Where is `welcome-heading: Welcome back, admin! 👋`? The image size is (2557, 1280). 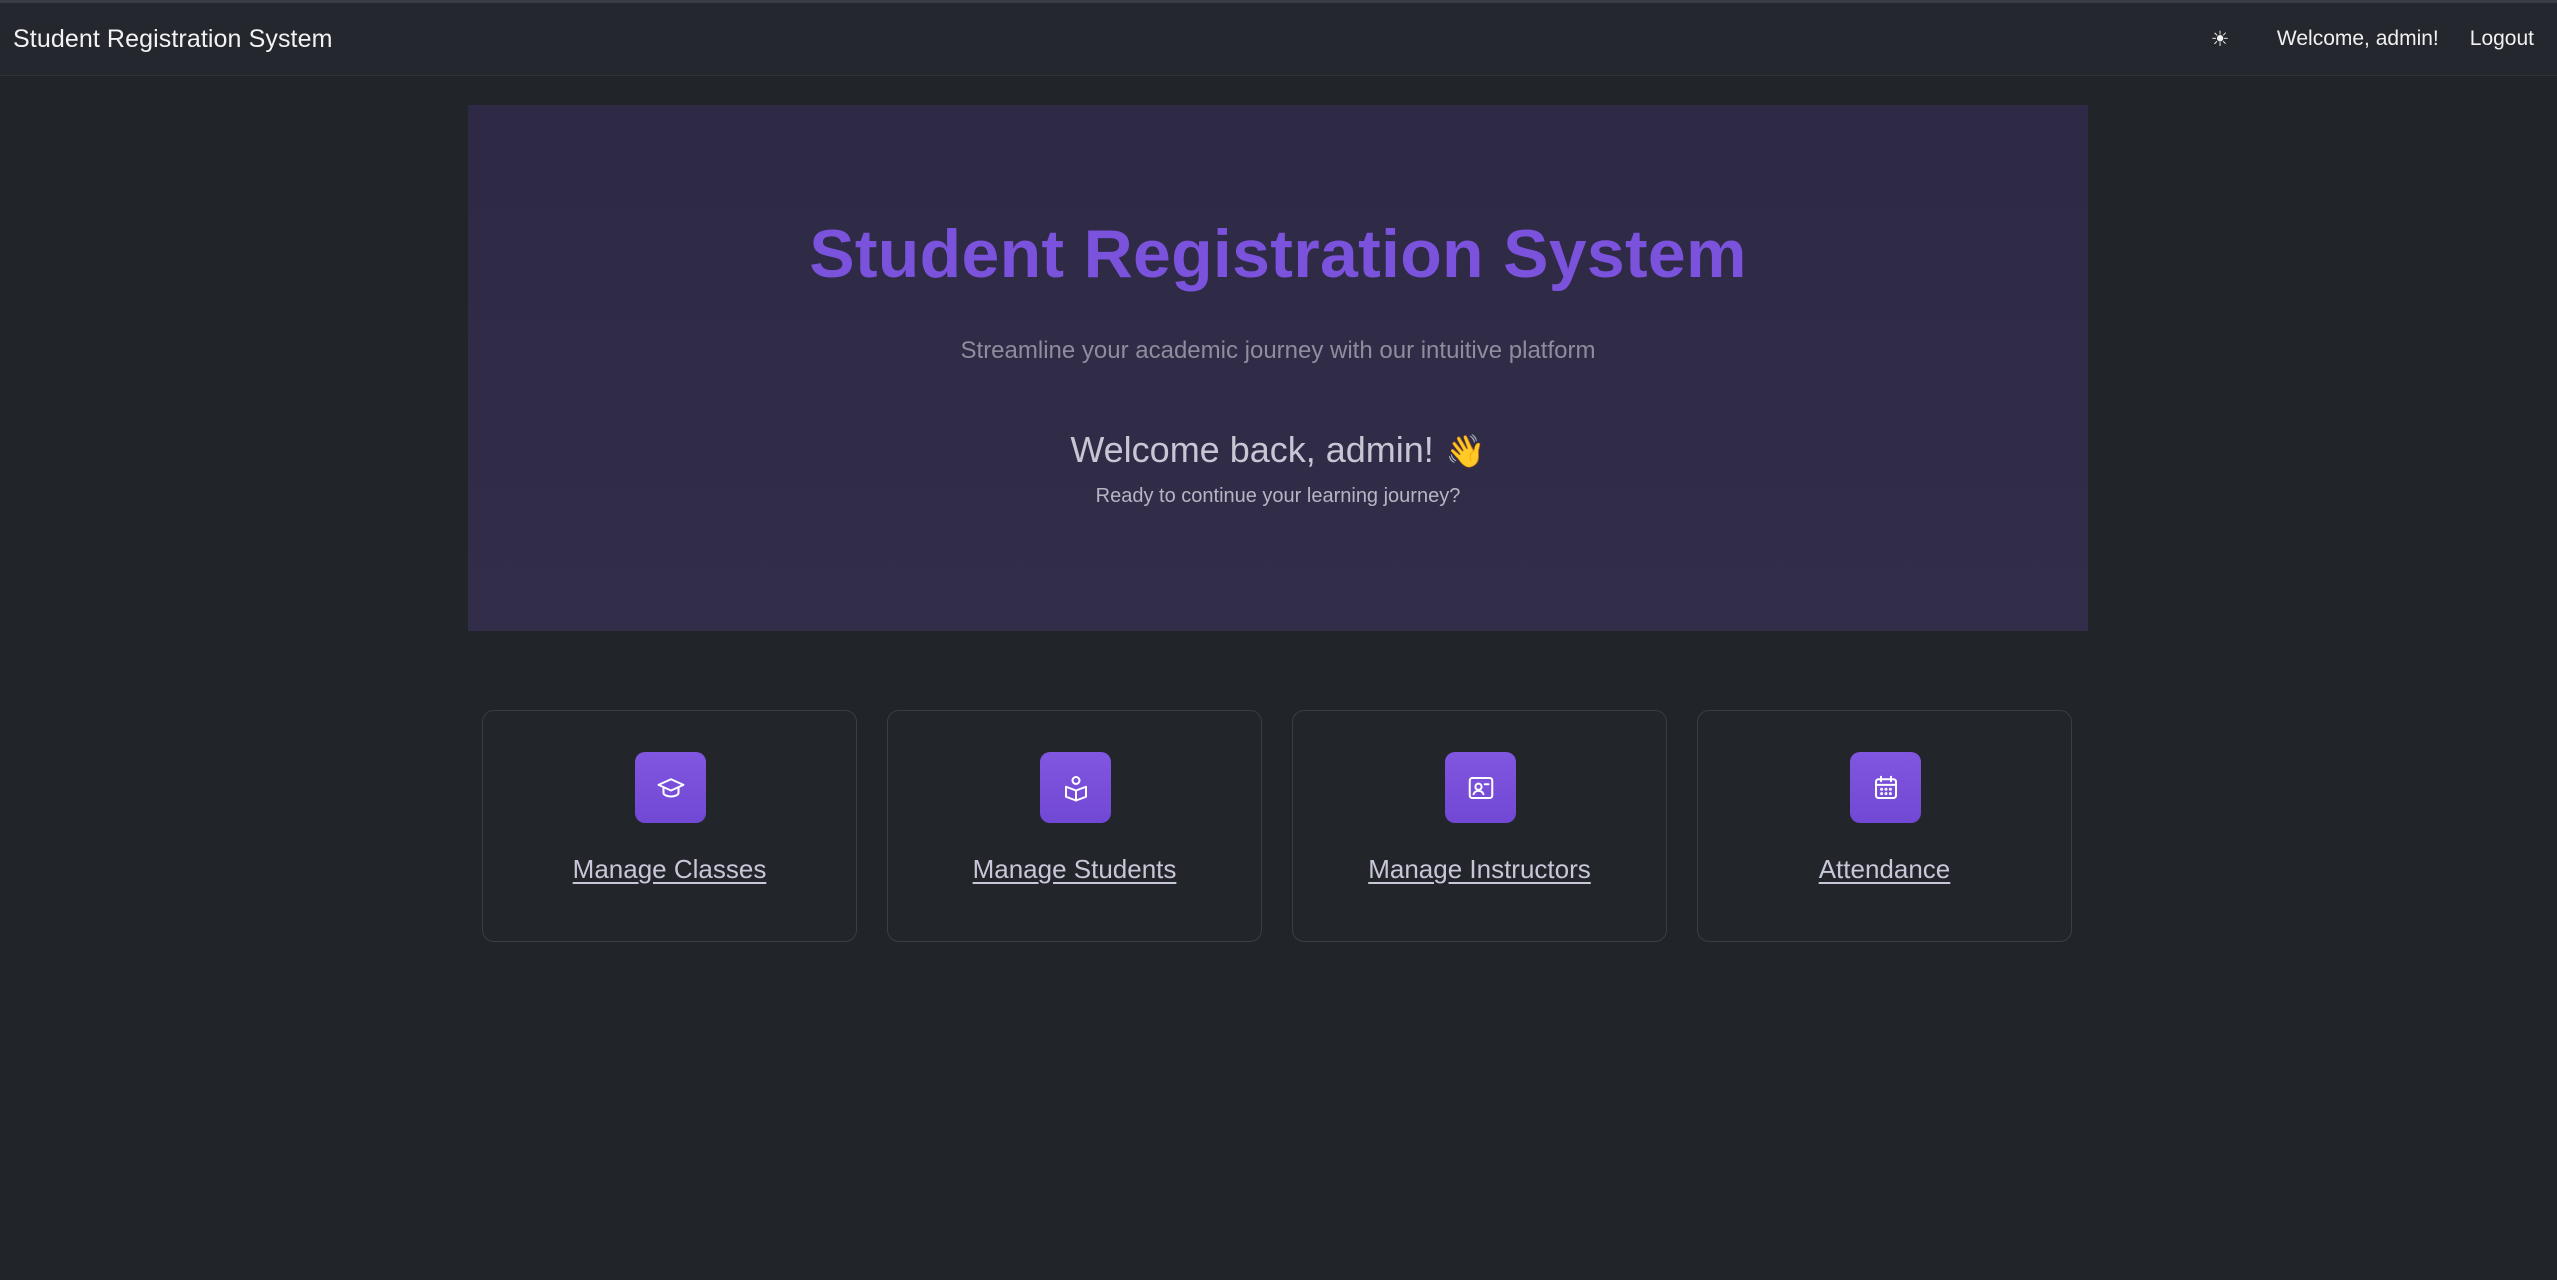 welcome-heading: Welcome back, admin! 👋 is located at coordinates (1278, 450).